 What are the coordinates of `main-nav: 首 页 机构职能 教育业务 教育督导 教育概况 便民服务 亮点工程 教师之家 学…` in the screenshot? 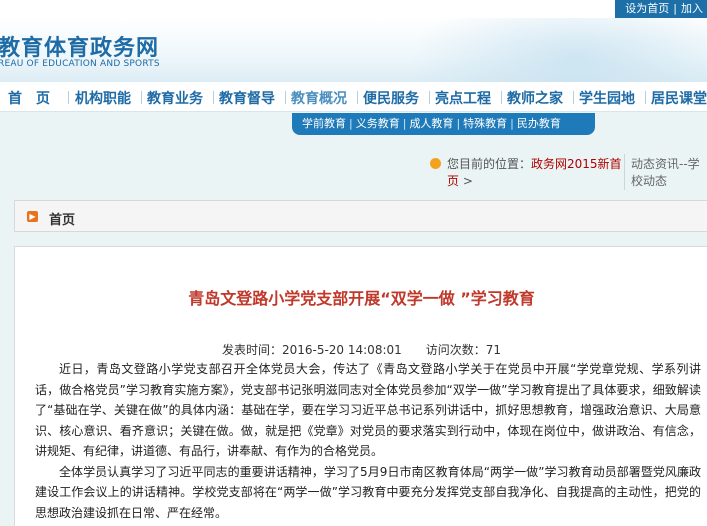 It's located at (353, 97).